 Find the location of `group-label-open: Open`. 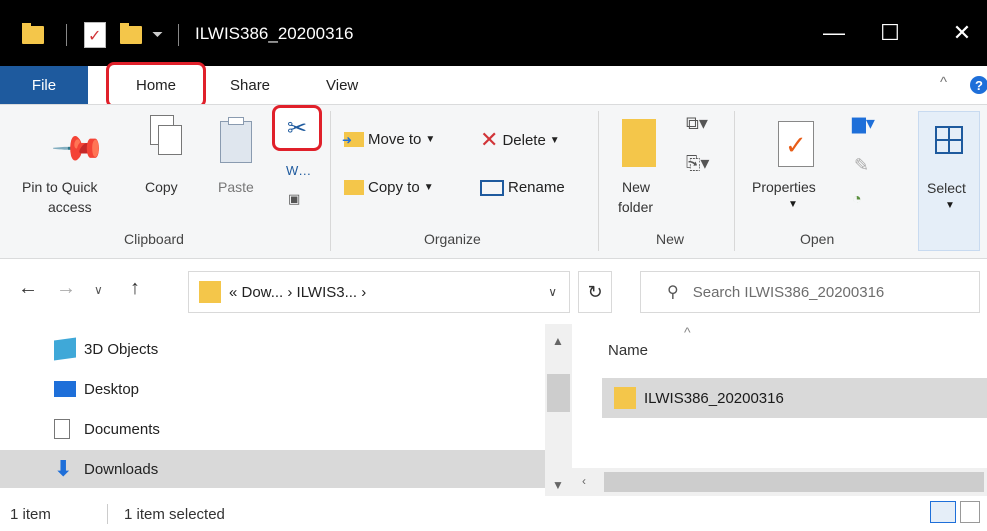

group-label-open: Open is located at coordinates (817, 239).